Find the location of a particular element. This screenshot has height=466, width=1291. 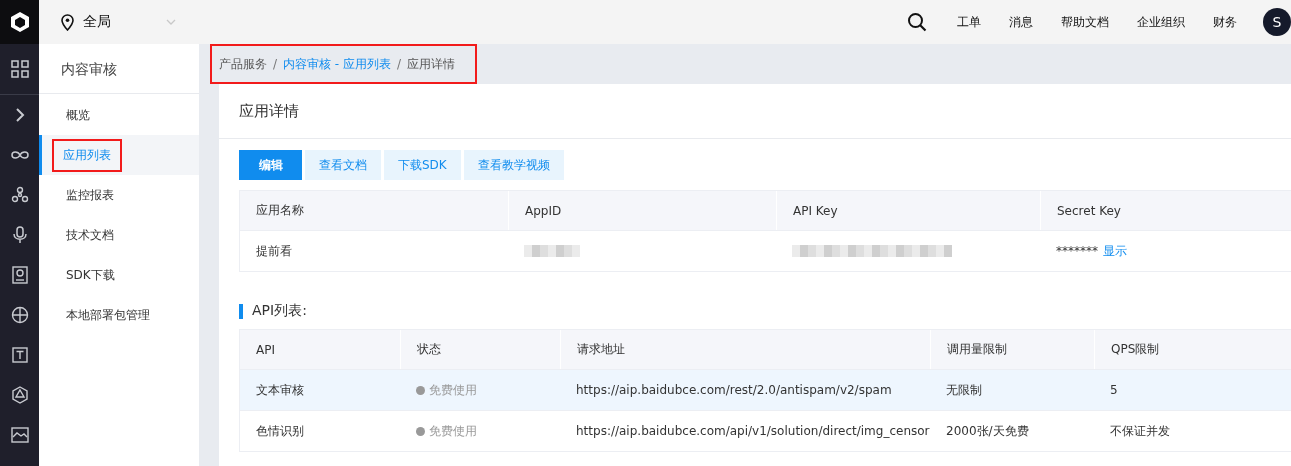

text-icon is located at coordinates (19, 355).